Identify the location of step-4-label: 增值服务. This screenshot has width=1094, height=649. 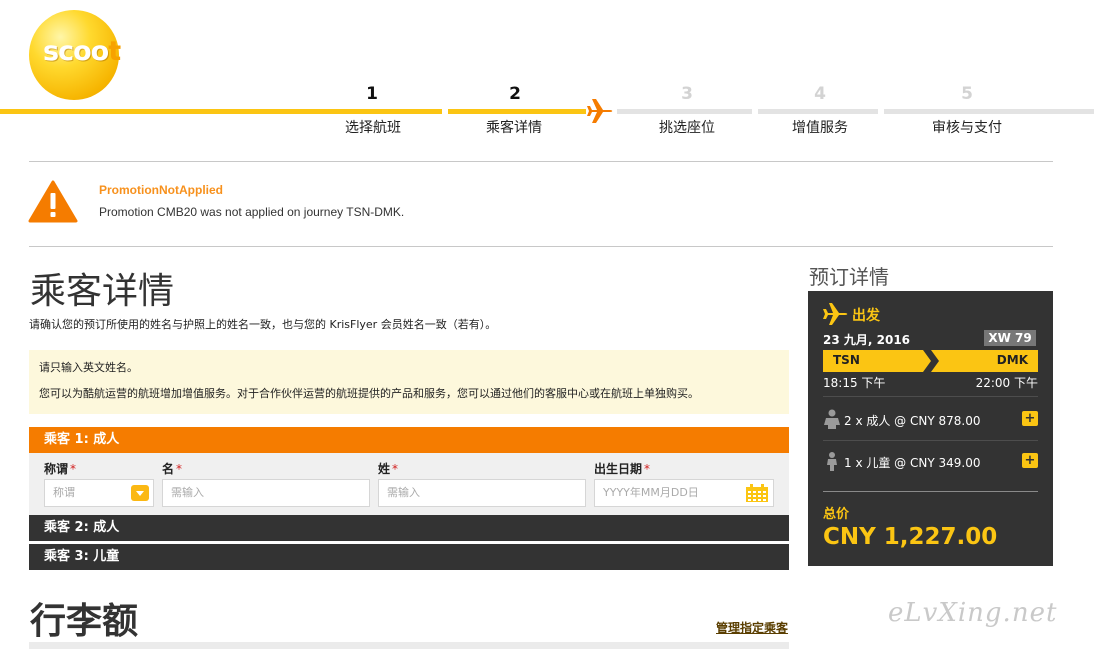
(820, 128).